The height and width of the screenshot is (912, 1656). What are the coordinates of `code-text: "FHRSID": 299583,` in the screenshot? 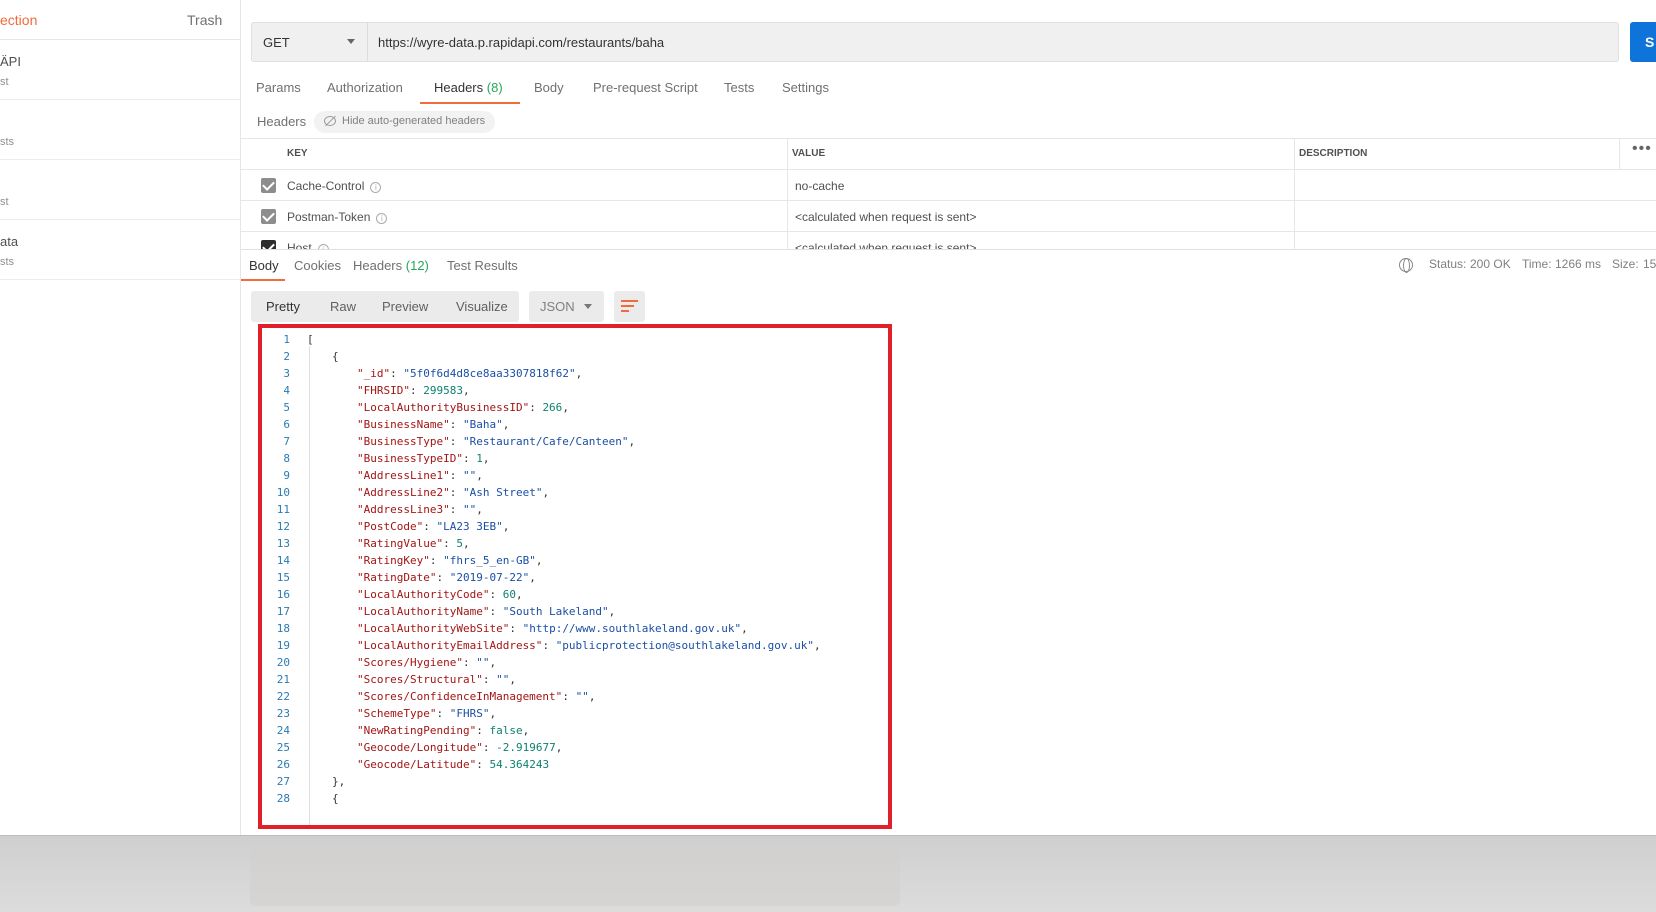 It's located at (413, 390).